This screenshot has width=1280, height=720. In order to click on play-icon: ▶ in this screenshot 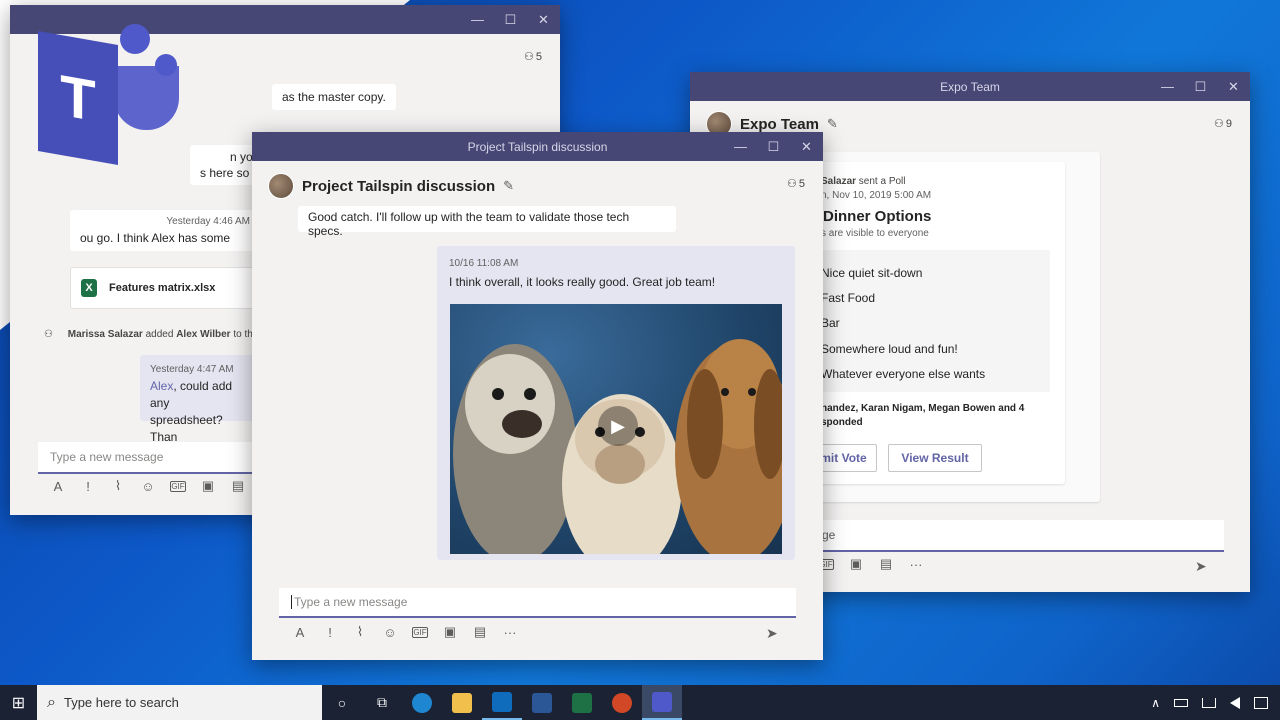, I will do `click(618, 426)`.